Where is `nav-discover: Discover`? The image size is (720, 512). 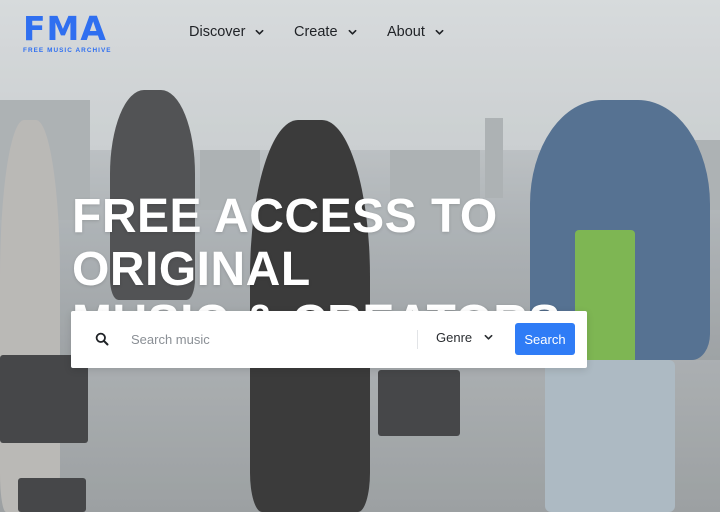
nav-discover: Discover is located at coordinates (226, 32).